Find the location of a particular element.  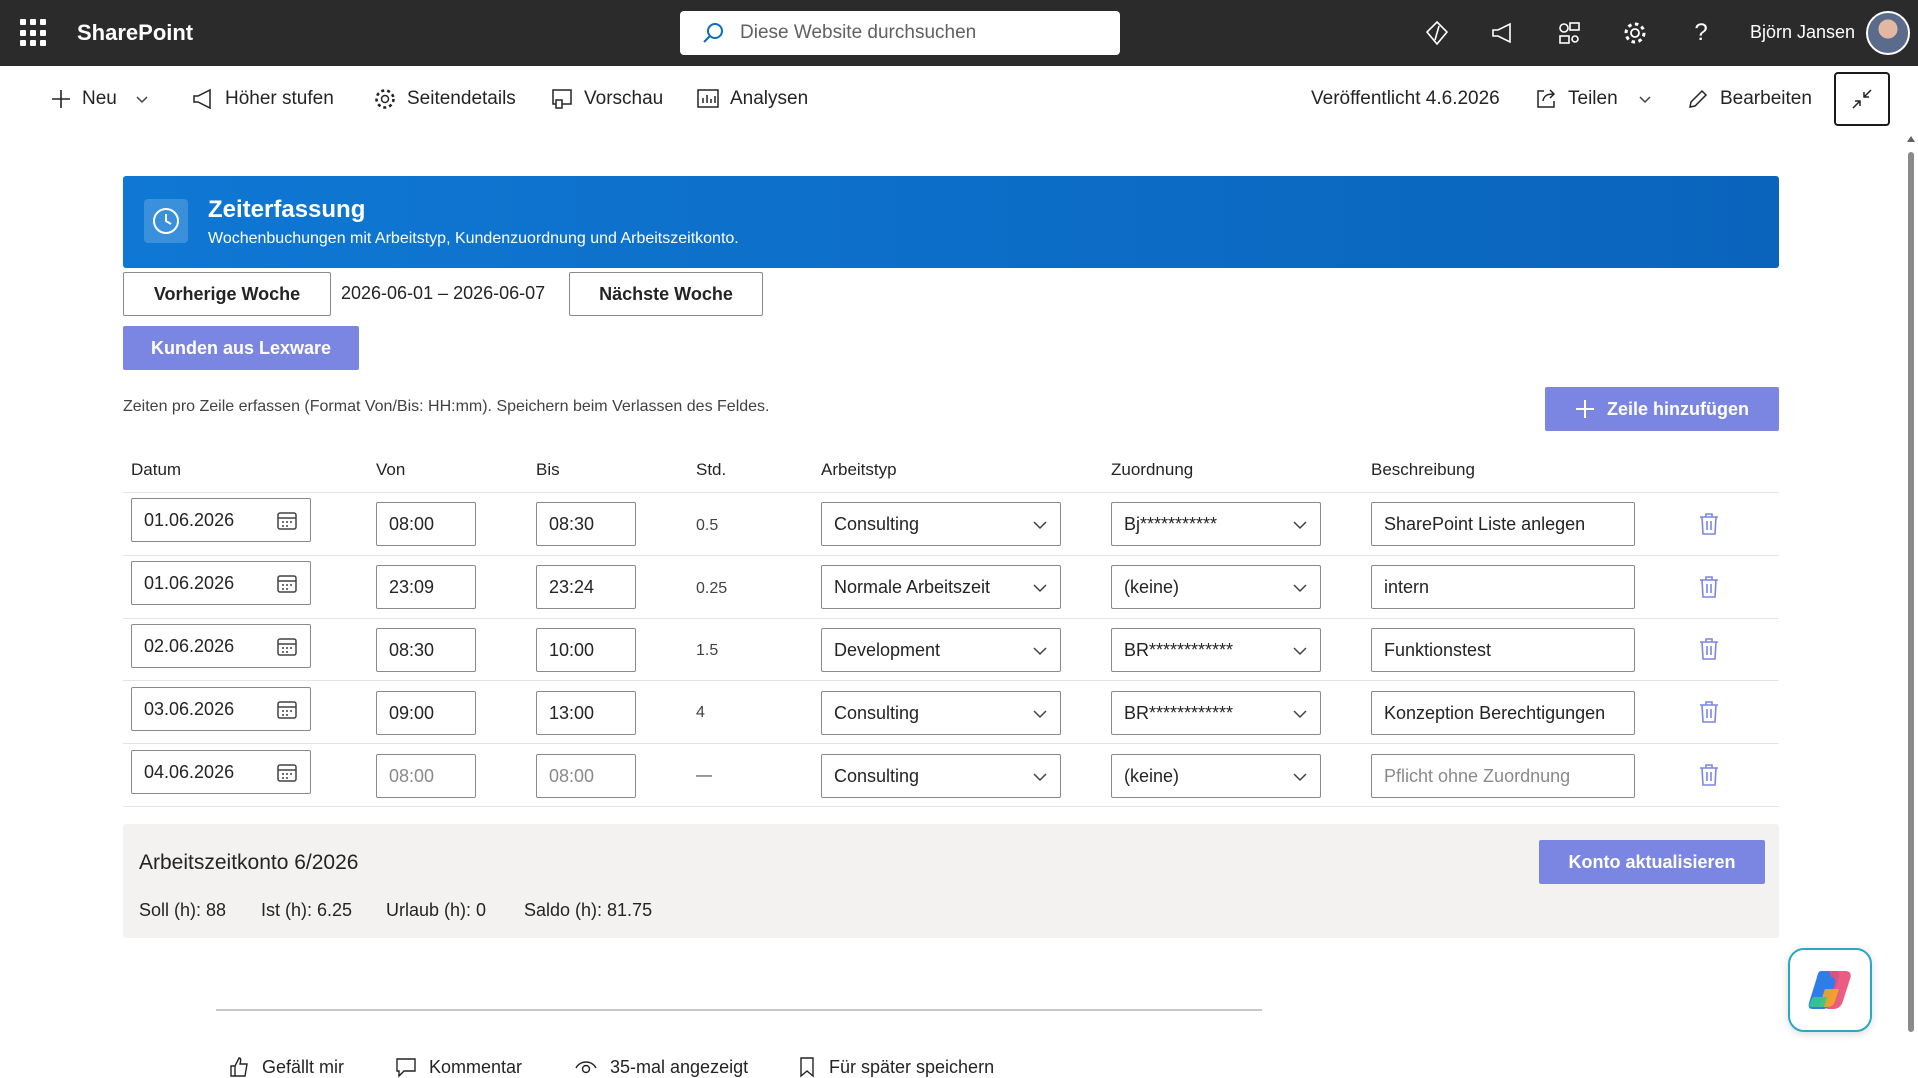

page-details-label: Seitendetails is located at coordinates (461, 98).